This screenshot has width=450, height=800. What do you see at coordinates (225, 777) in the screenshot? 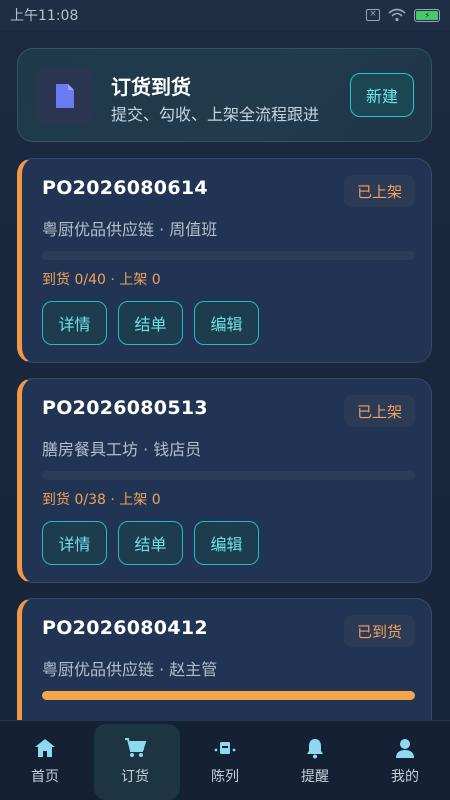
I see `tab-label: 陈列` at bounding box center [225, 777].